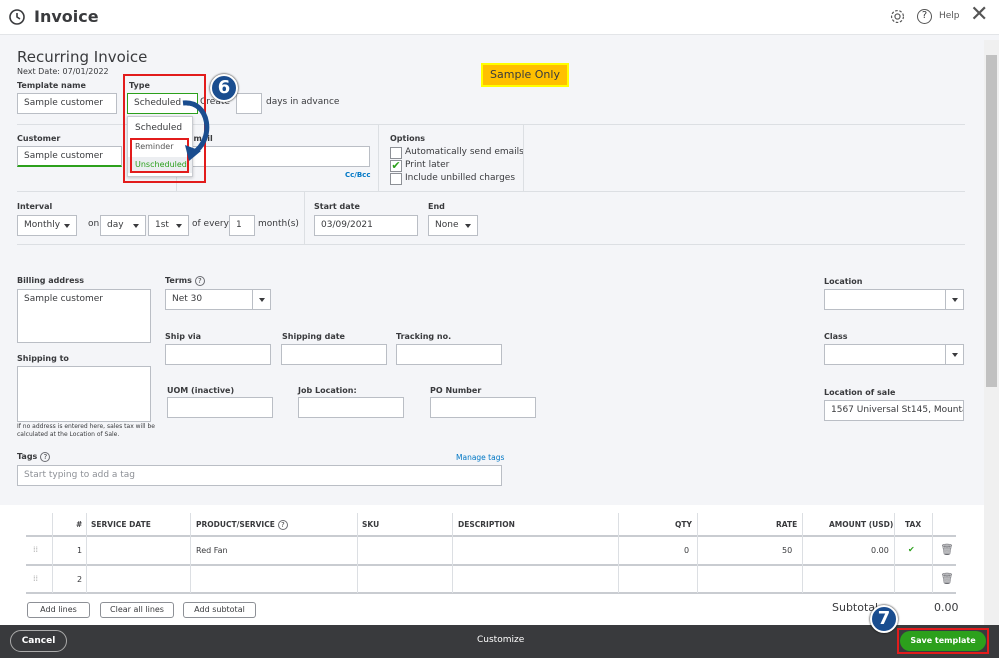 The width and height of the screenshot is (999, 658). Describe the element at coordinates (687, 550) in the screenshot. I see `row-qty: 0` at that location.